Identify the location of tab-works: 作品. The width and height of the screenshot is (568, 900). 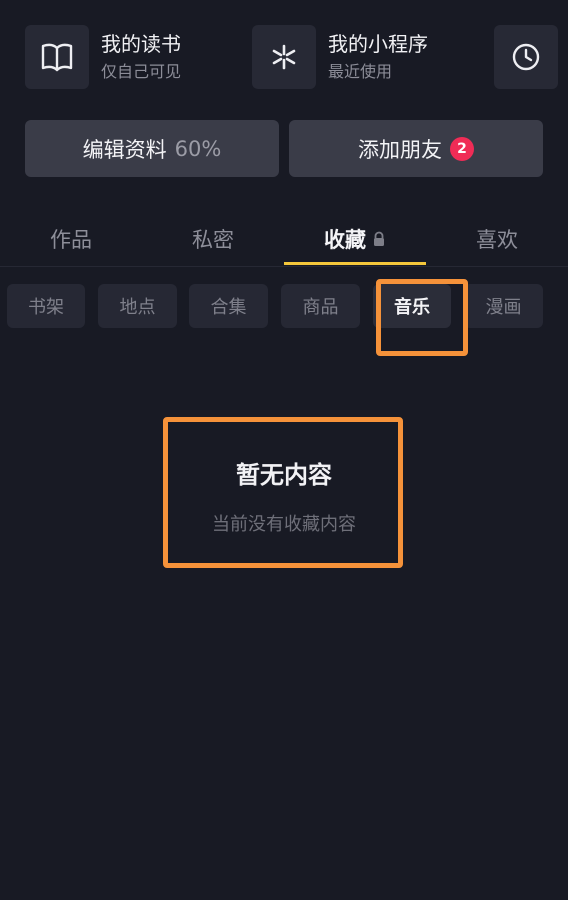
(71, 239).